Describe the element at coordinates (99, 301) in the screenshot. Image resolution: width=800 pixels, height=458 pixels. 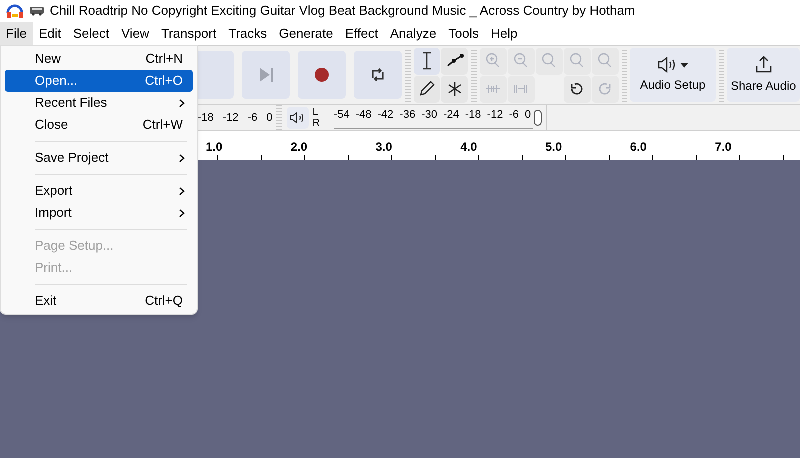
I see `menu-entry: Exit Ctrl+Q` at that location.